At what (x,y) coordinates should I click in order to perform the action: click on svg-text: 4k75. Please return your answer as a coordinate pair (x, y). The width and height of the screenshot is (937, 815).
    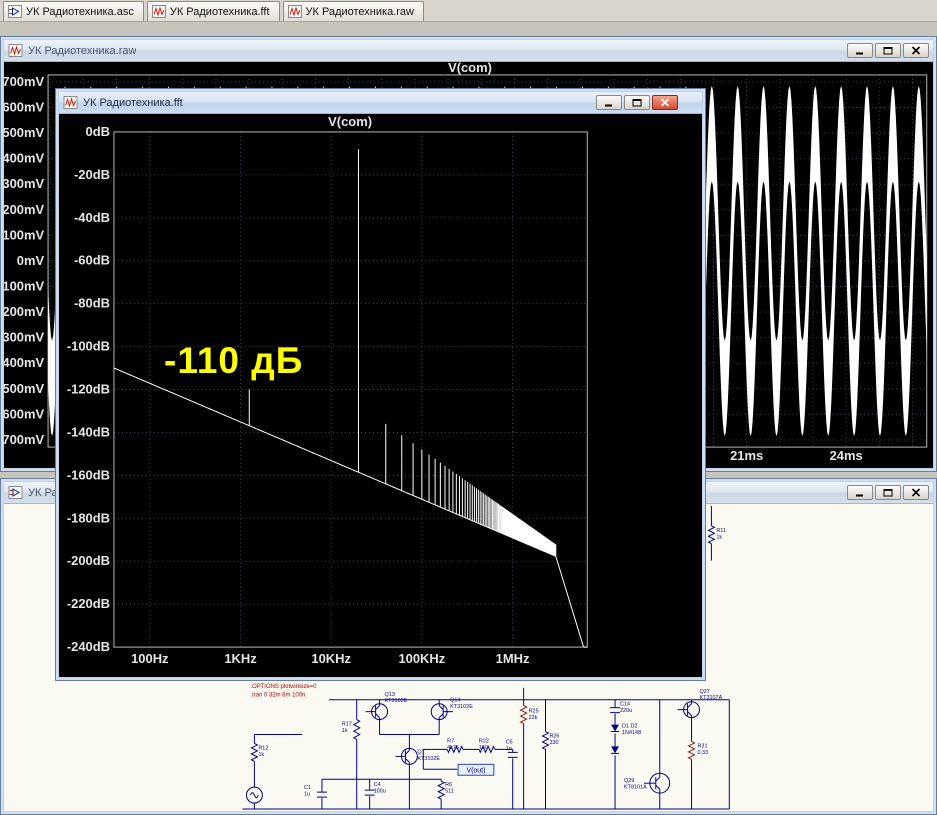
    Looking at the image, I should click on (453, 748).